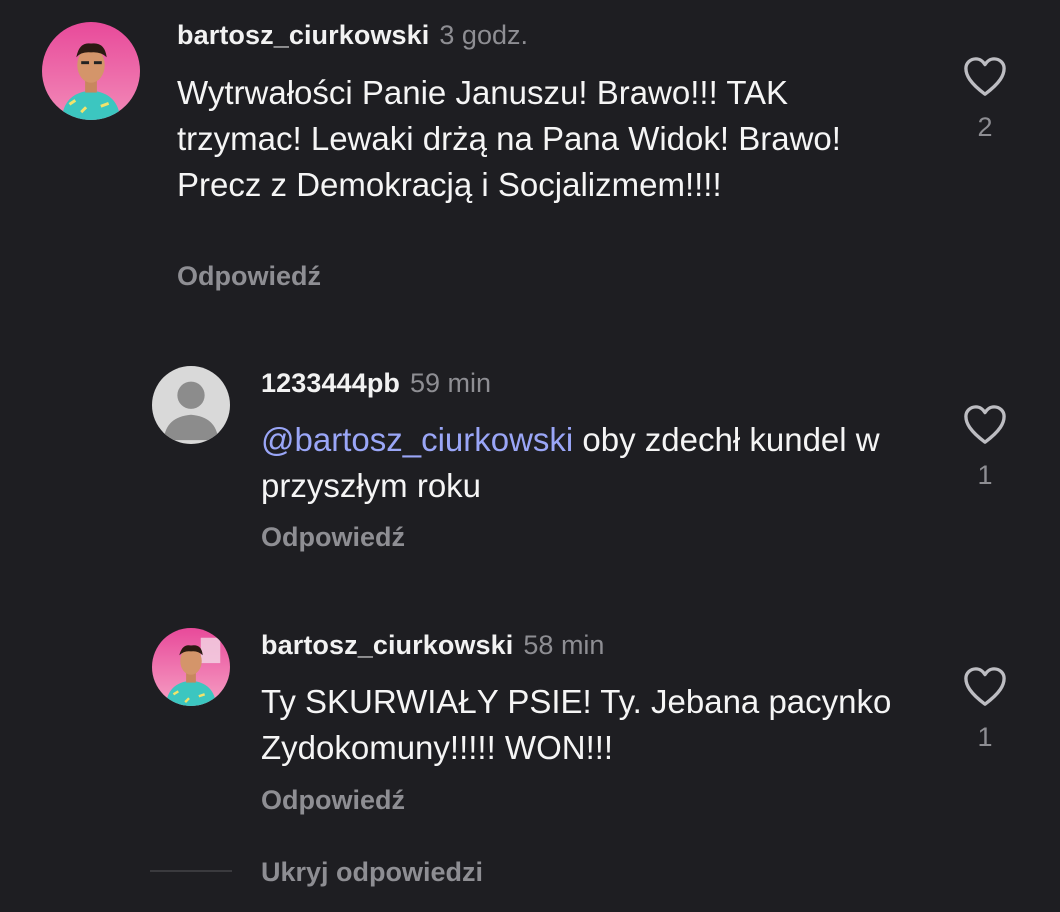  Describe the element at coordinates (451, 383) in the screenshot. I see `timestamp: 59 min` at that location.